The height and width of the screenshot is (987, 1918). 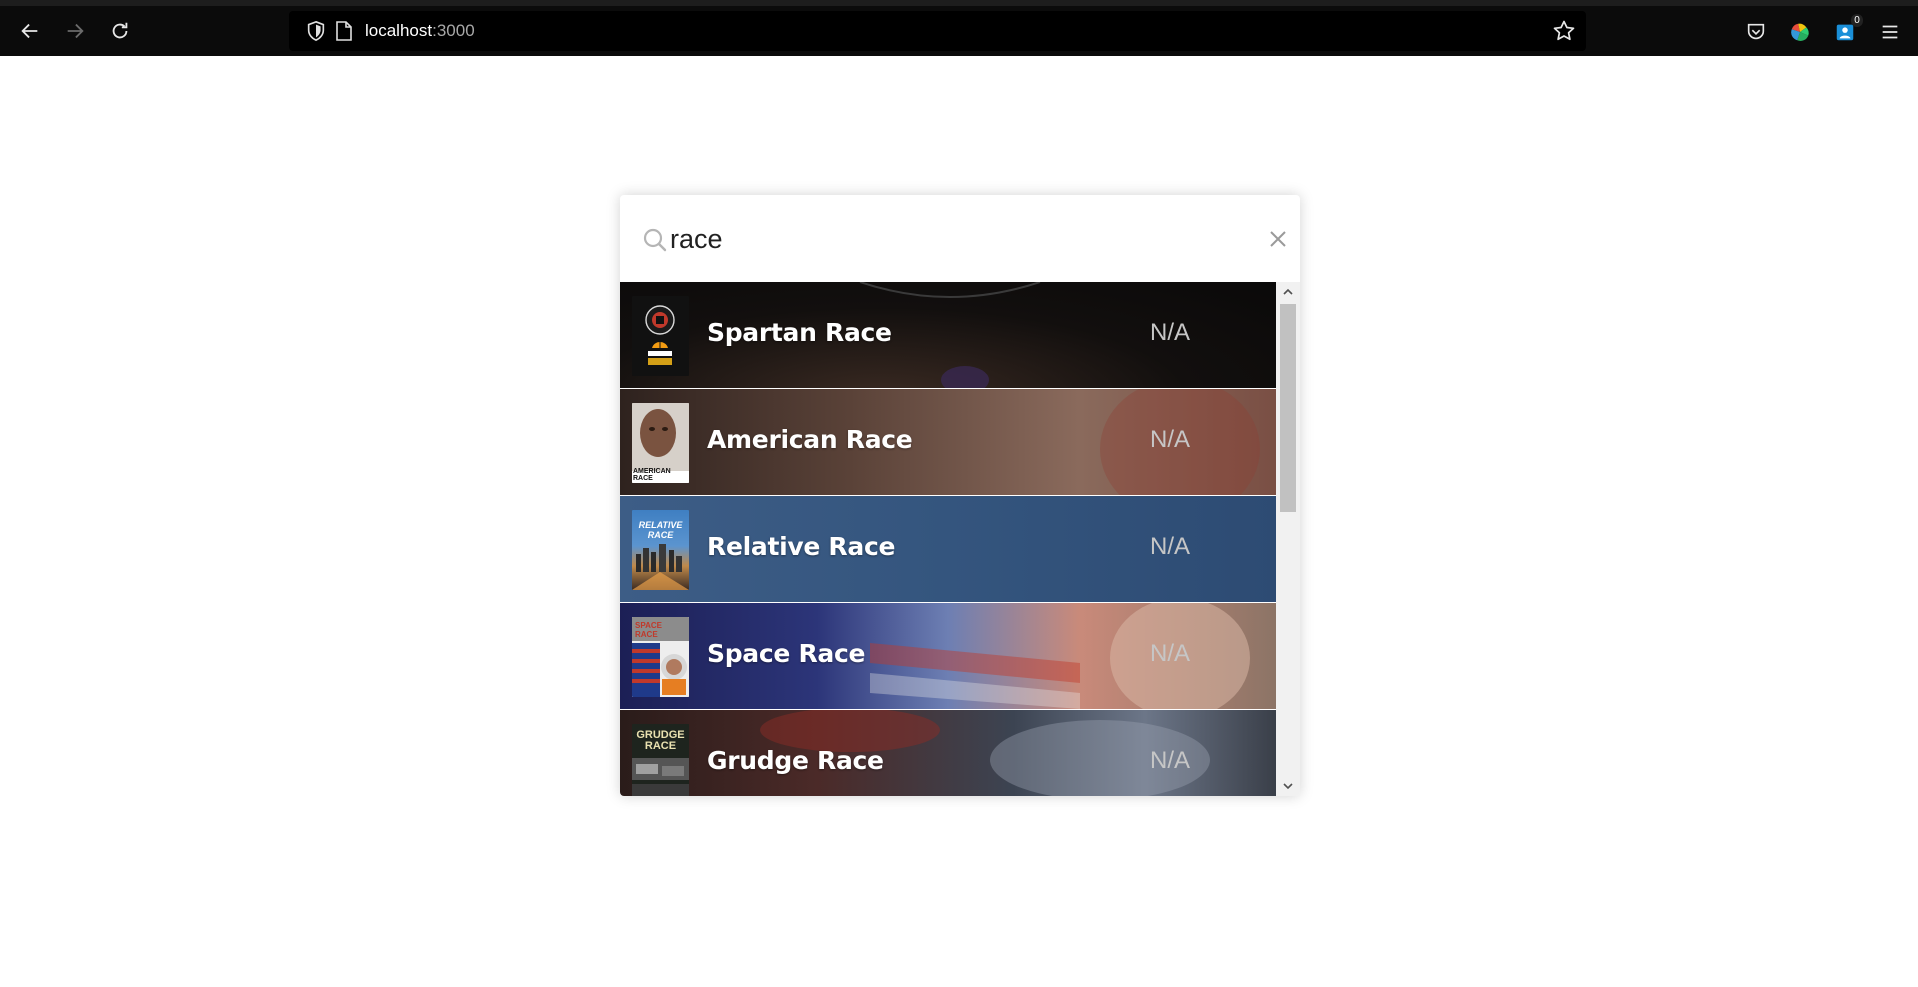 I want to click on pocket-button, so click(x=1756, y=32).